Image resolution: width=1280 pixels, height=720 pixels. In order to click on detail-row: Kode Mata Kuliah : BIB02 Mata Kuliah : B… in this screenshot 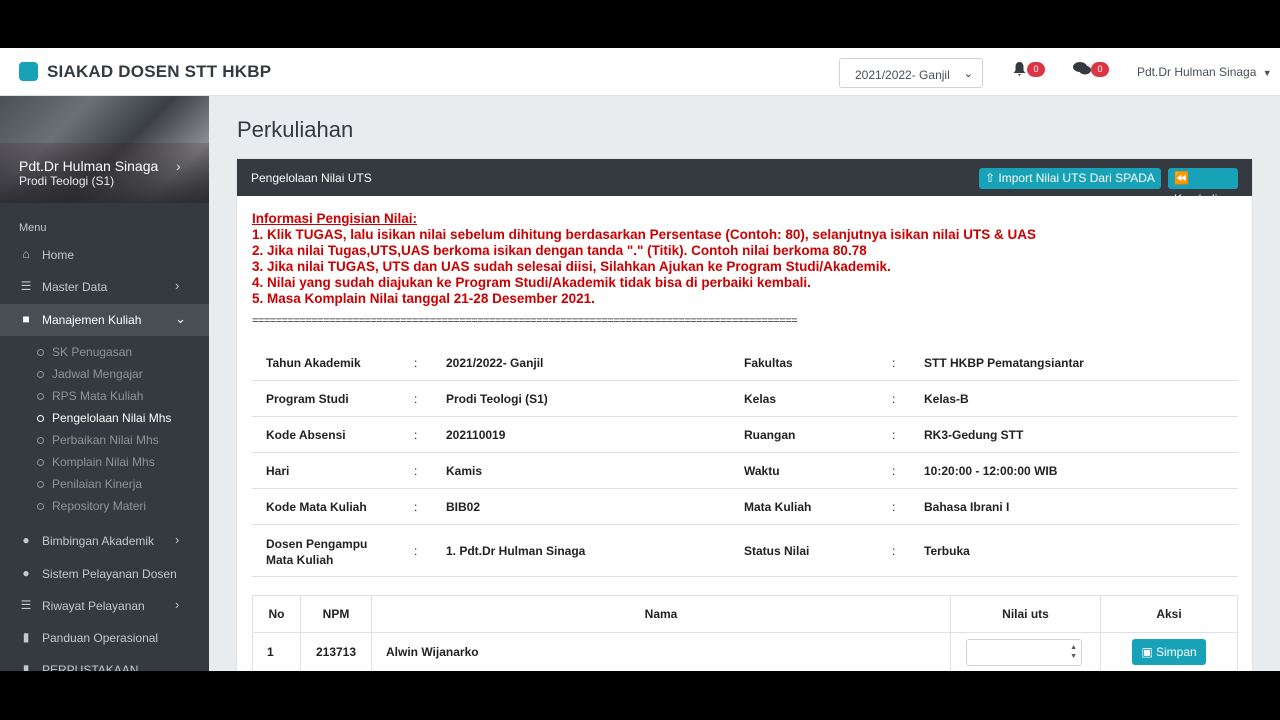, I will do `click(745, 507)`.